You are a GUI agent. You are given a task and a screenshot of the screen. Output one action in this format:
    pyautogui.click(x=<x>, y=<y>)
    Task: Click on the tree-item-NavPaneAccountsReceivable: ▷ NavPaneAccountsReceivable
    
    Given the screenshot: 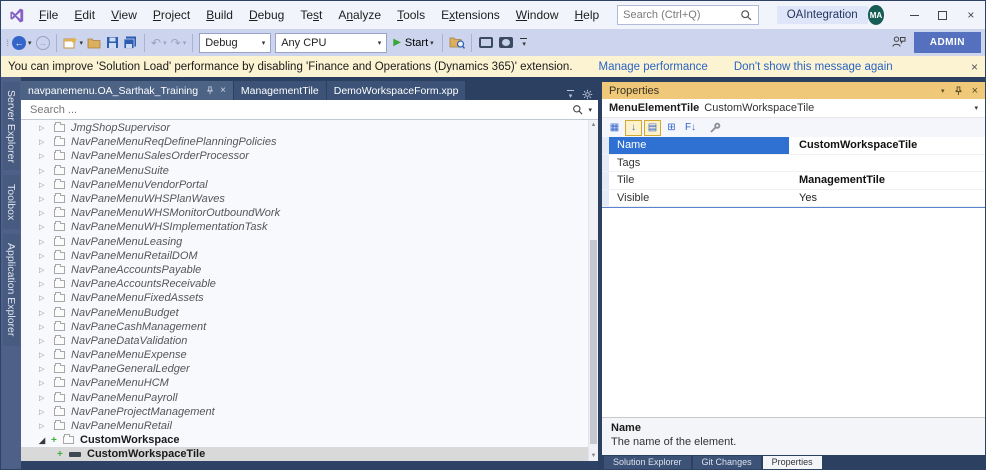 What is the action you would take?
    pyautogui.click(x=304, y=284)
    